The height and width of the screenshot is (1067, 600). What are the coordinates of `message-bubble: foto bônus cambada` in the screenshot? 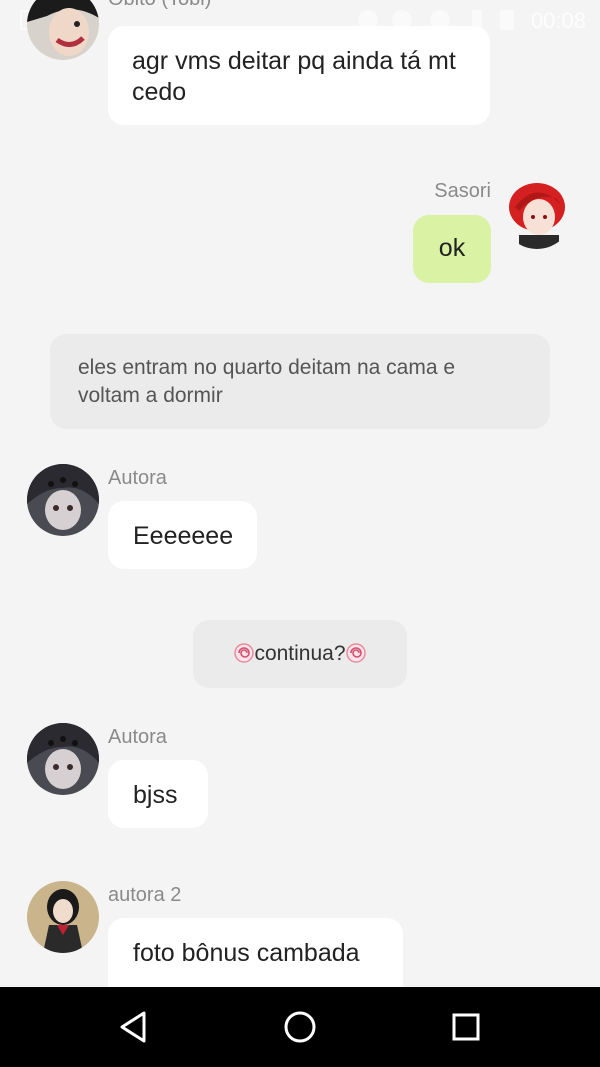 It's located at (255, 952).